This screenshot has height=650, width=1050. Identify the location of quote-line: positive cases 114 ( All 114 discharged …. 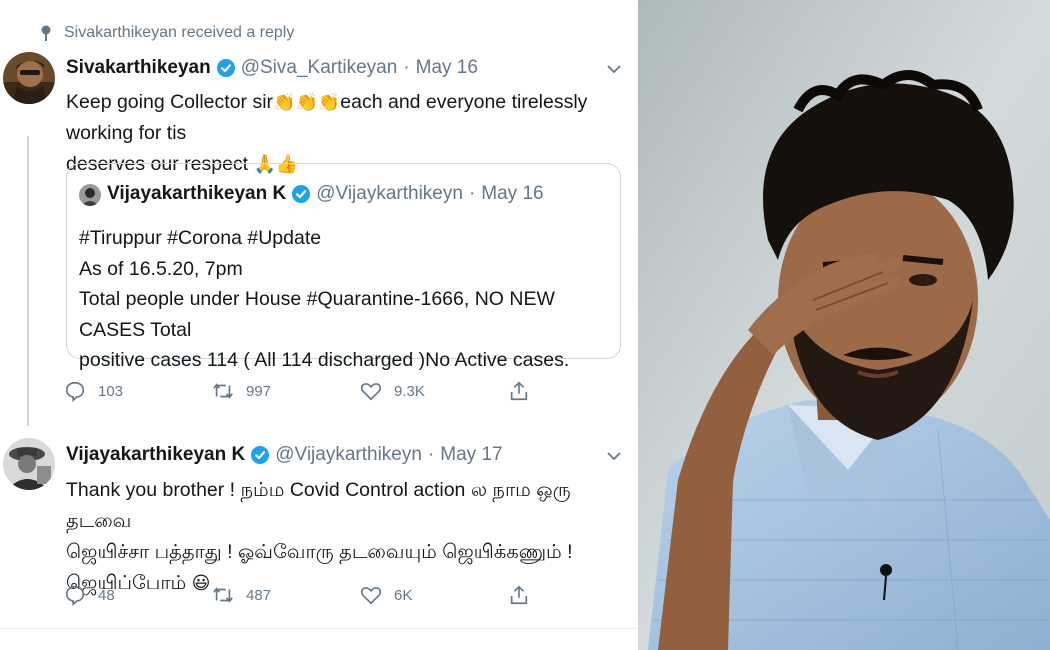
(324, 360).